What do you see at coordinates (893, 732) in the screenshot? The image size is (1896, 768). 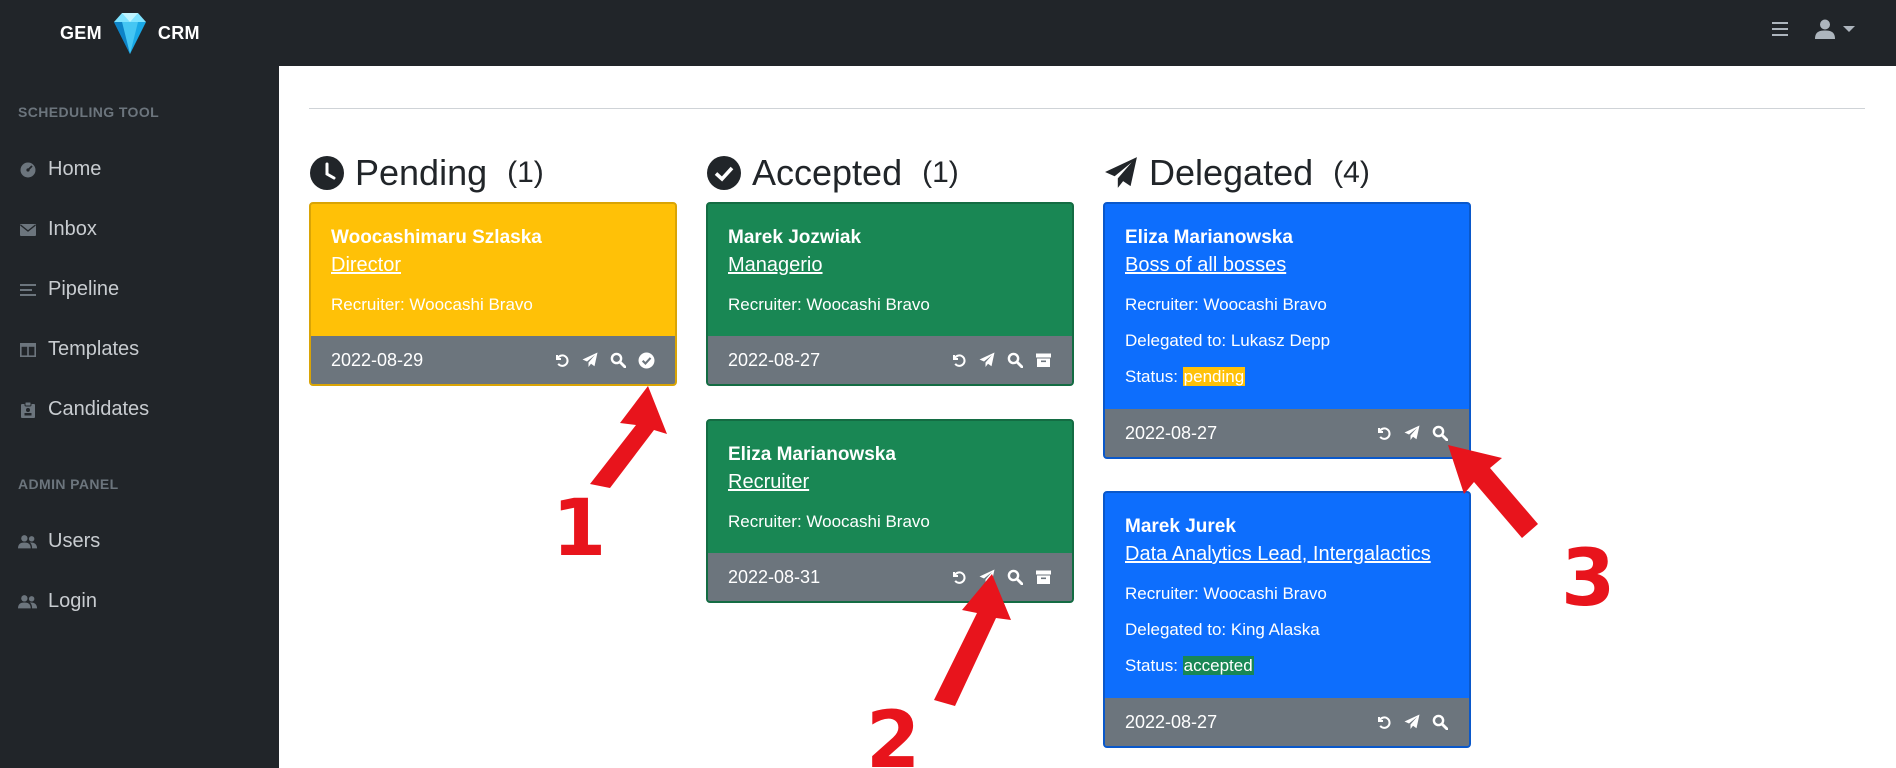 I see `annotation-number-2: 2` at bounding box center [893, 732].